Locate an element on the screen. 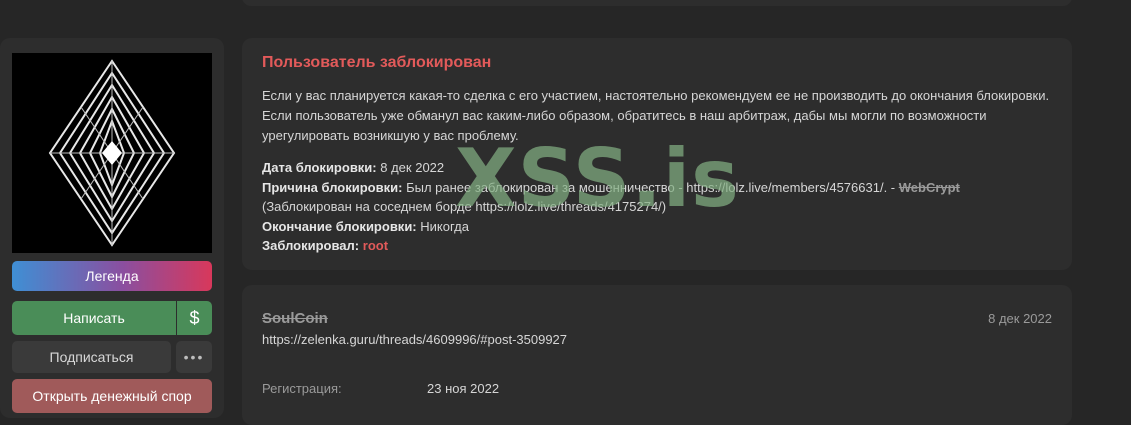 The height and width of the screenshot is (425, 1131). avatar is located at coordinates (112, 153).